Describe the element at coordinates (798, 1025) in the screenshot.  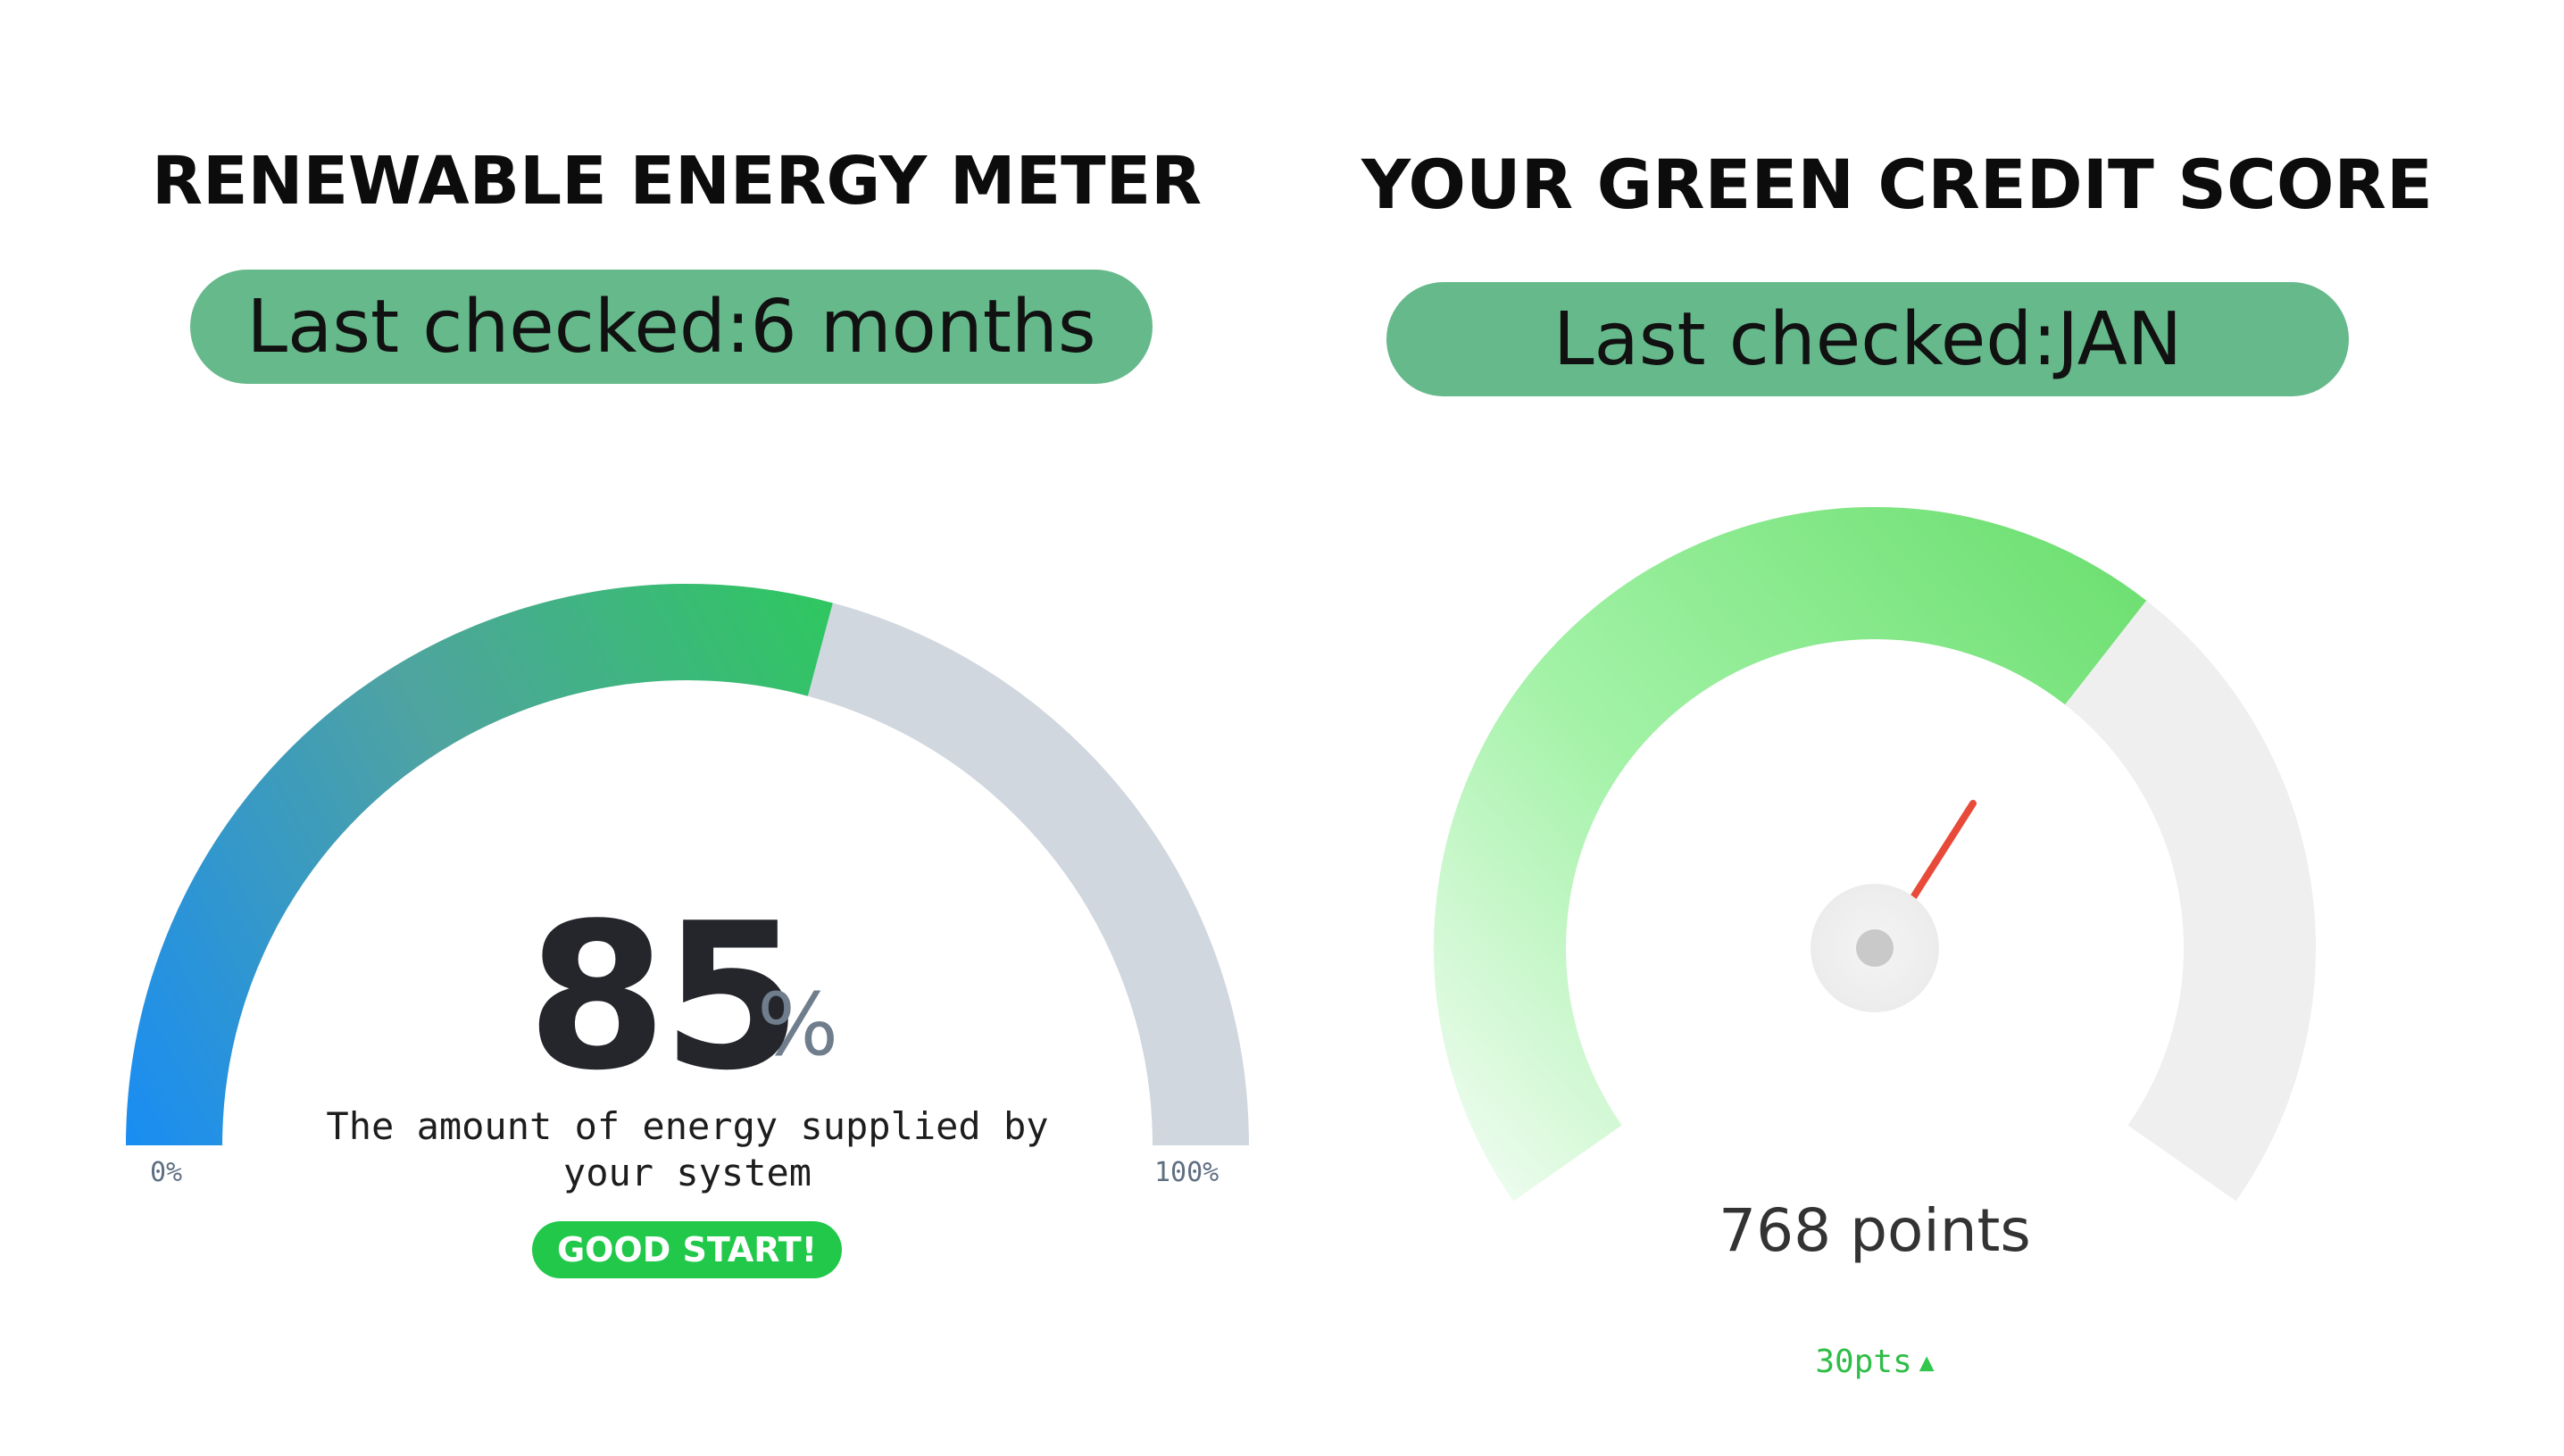
I see `meter-unit: %` at that location.